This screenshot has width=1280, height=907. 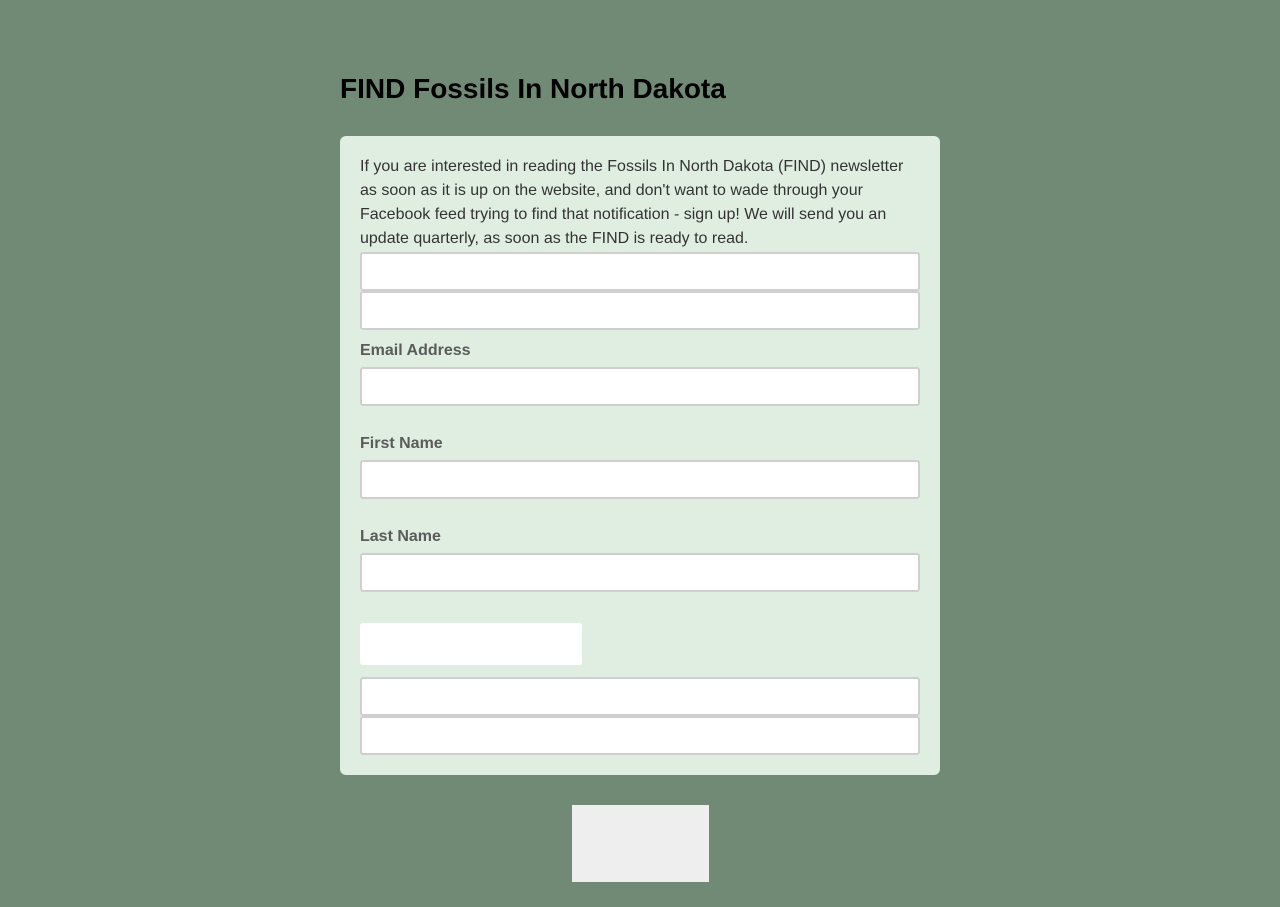 What do you see at coordinates (533, 88) in the screenshot?
I see `page-title: FIND Fossils In North Dakota` at bounding box center [533, 88].